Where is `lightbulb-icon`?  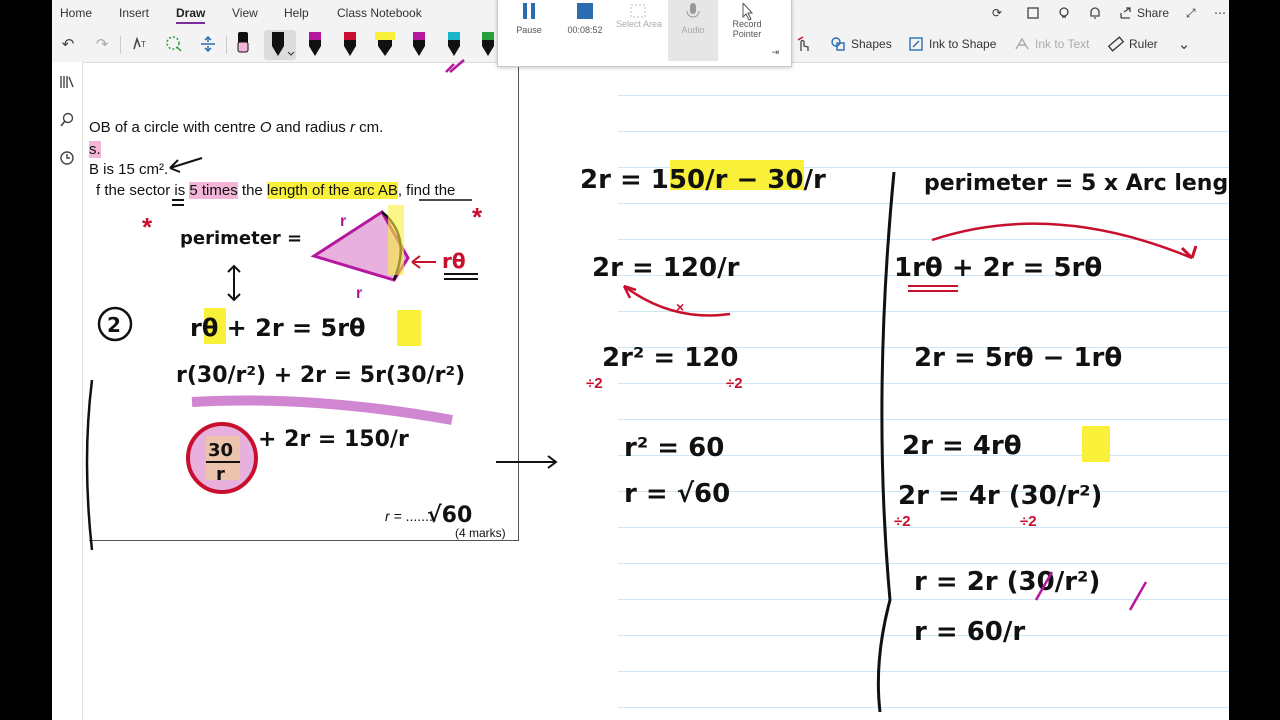
lightbulb-icon is located at coordinates (1064, 13).